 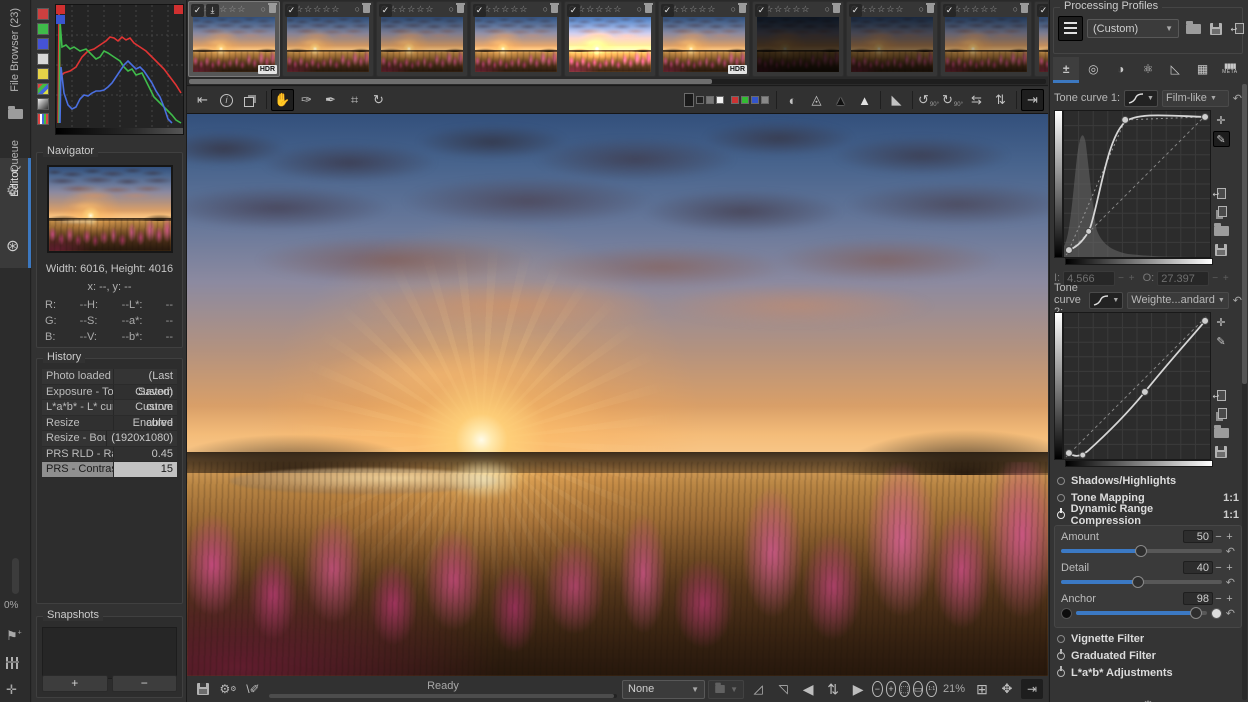 What do you see at coordinates (15, 50) in the screenshot?
I see `tab-file-browser: File Browser (23)` at bounding box center [15, 50].